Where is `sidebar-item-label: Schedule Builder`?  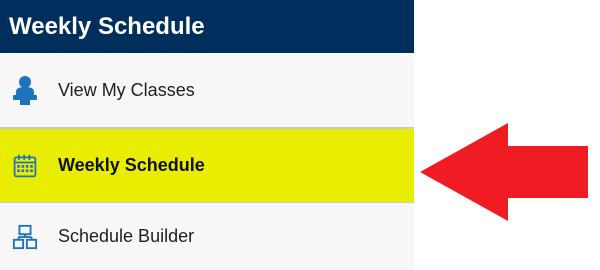
sidebar-item-label: Schedule Builder is located at coordinates (126, 236).